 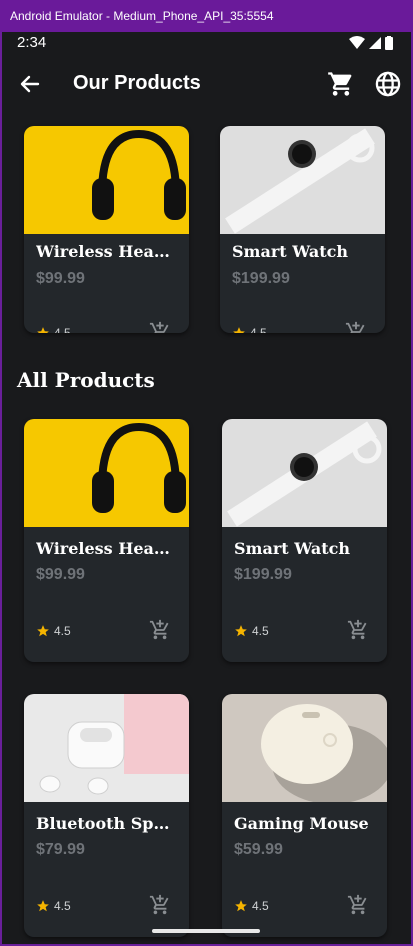 I want to click on app-bar: Our Products, so click(x=206, y=84).